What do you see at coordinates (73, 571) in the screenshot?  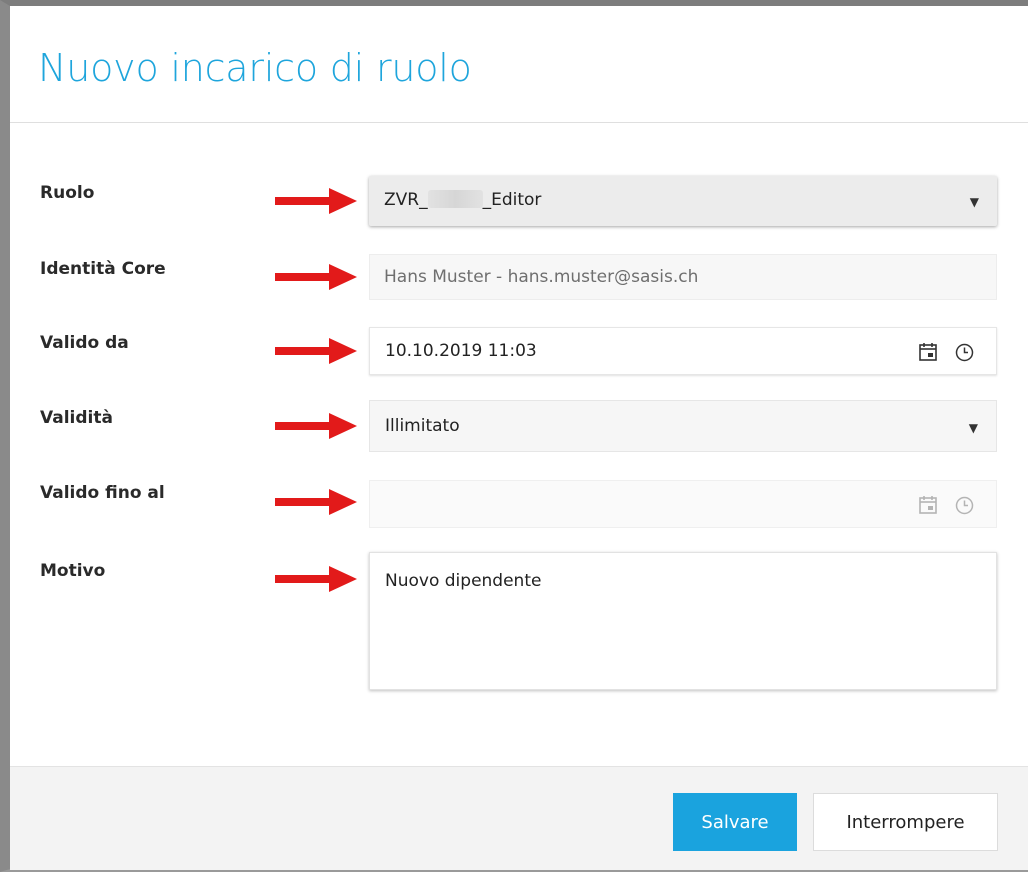 I see `motivo-label: Motivo` at bounding box center [73, 571].